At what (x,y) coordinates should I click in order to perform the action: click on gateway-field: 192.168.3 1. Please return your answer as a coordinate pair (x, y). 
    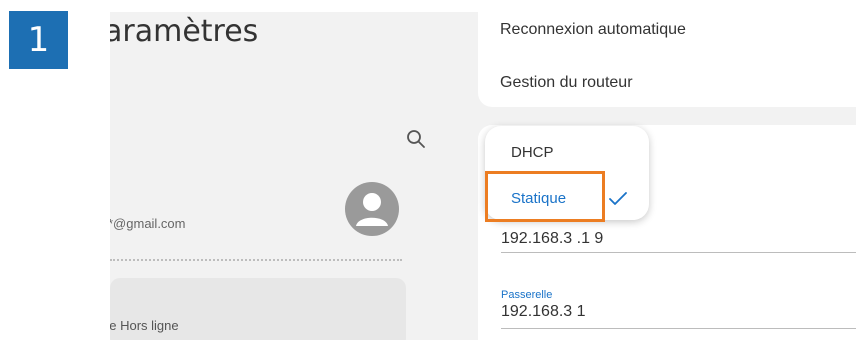
    Looking at the image, I should click on (543, 312).